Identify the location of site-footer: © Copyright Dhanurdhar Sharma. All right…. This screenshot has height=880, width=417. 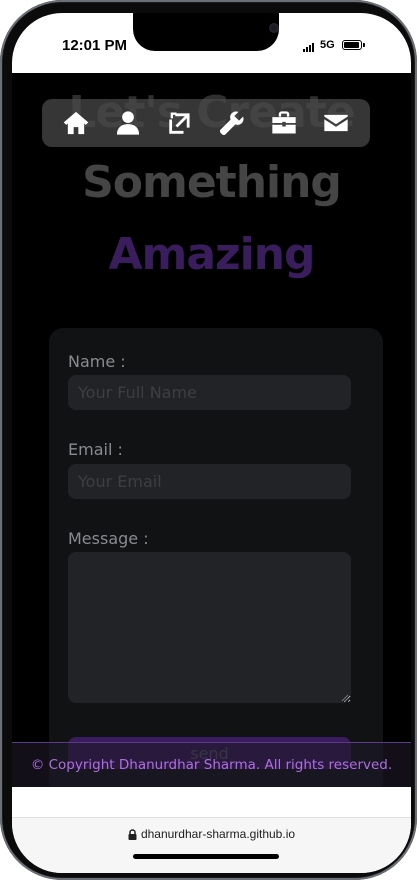
(211, 764).